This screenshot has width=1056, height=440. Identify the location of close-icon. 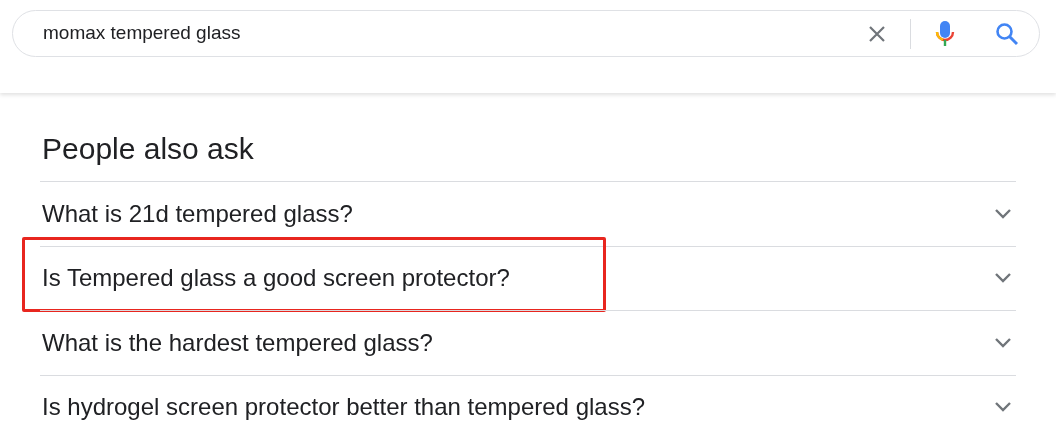
(877, 33).